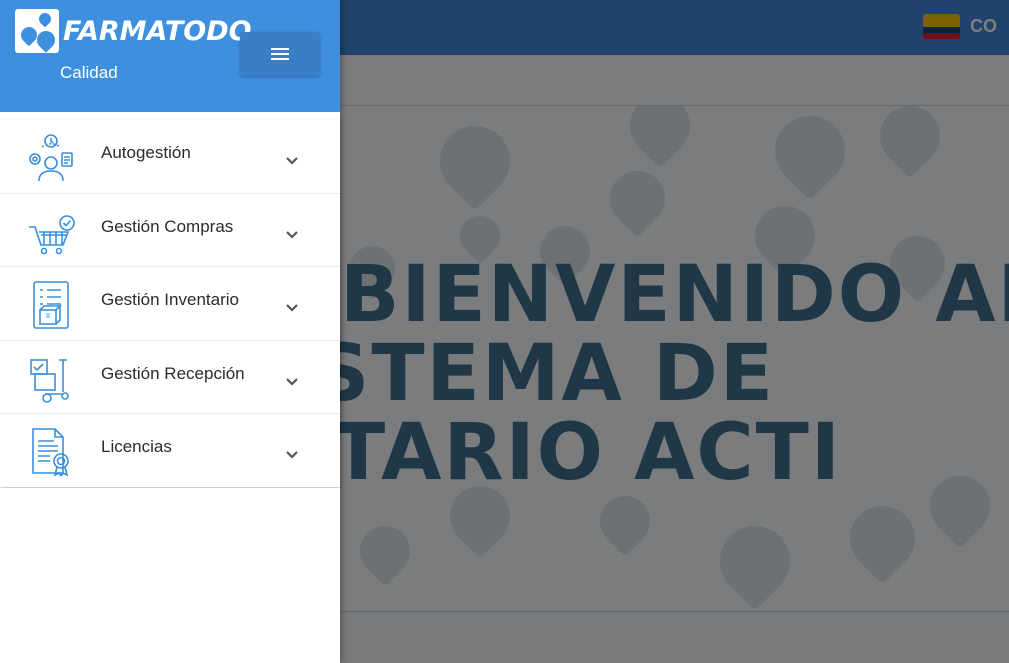  Describe the element at coordinates (170, 575) in the screenshot. I see `drawer-empty-area` at that location.